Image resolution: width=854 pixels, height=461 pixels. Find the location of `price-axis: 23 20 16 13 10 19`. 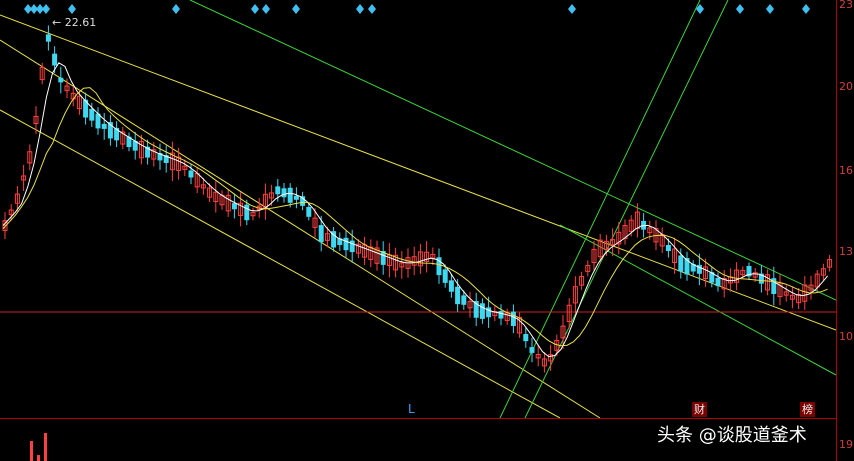

price-axis: 23 20 16 13 10 19 is located at coordinates (845, 230).